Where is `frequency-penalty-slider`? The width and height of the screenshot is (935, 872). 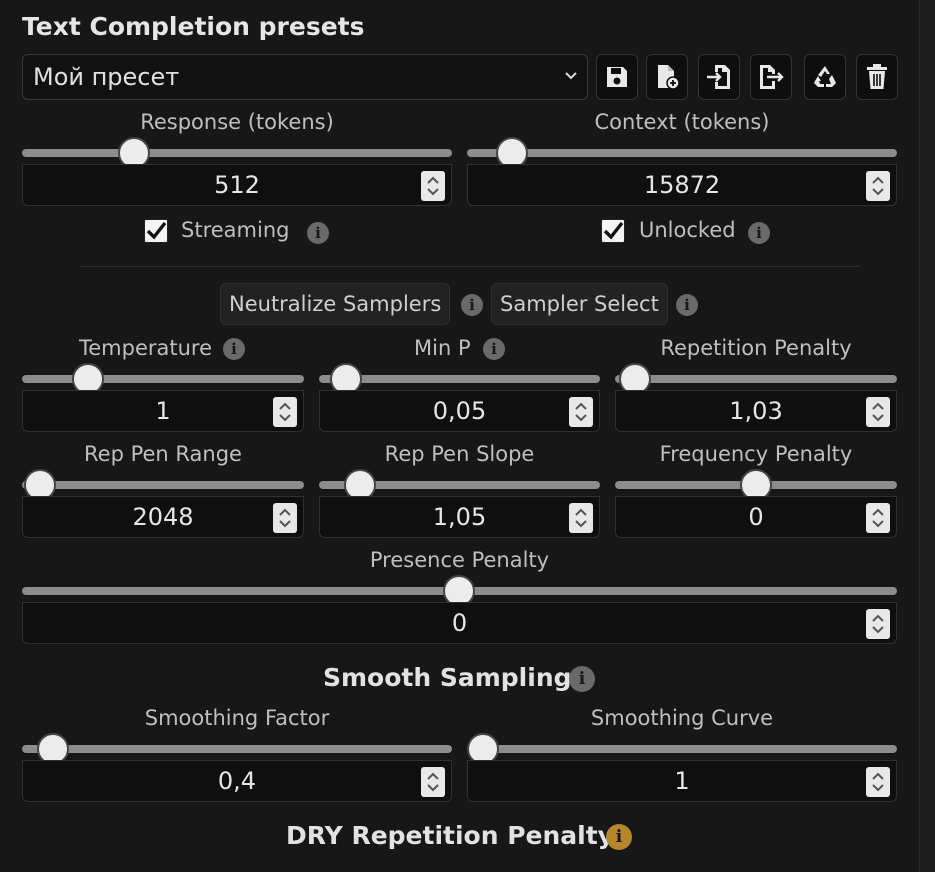 frequency-penalty-slider is located at coordinates (756, 485).